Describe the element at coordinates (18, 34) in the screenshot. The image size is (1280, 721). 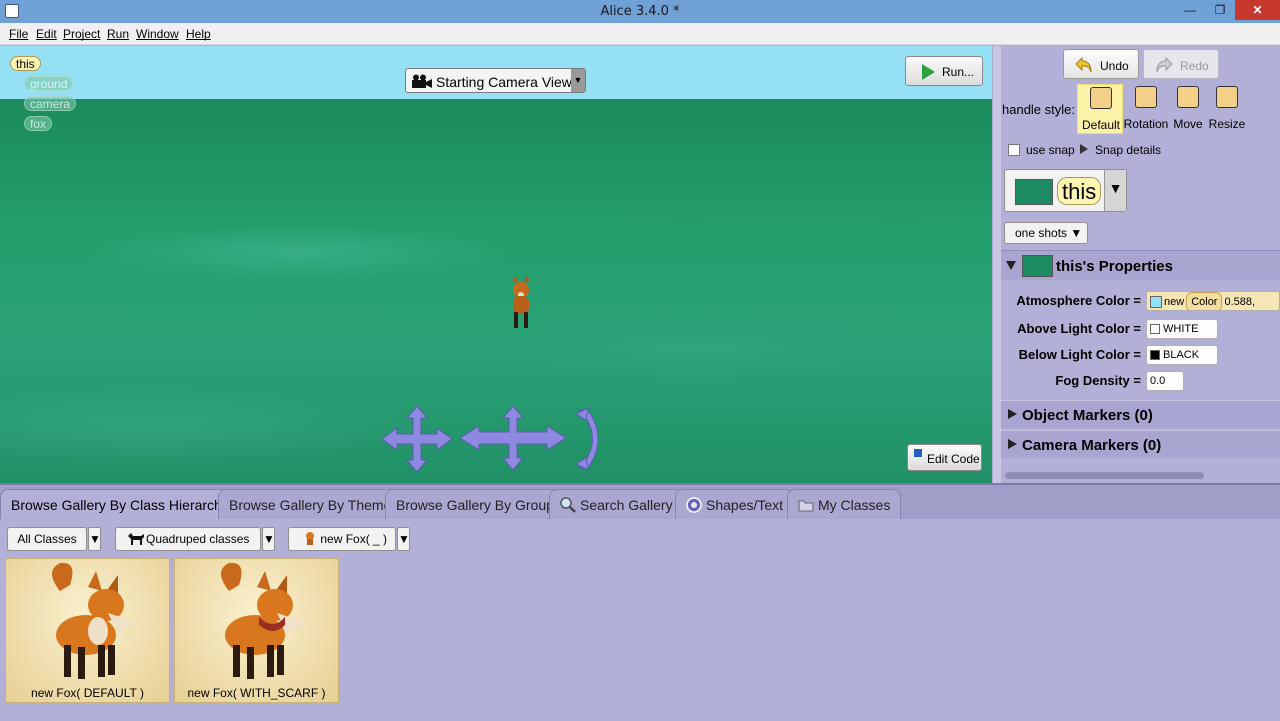
I see `menu-file: File` at that location.